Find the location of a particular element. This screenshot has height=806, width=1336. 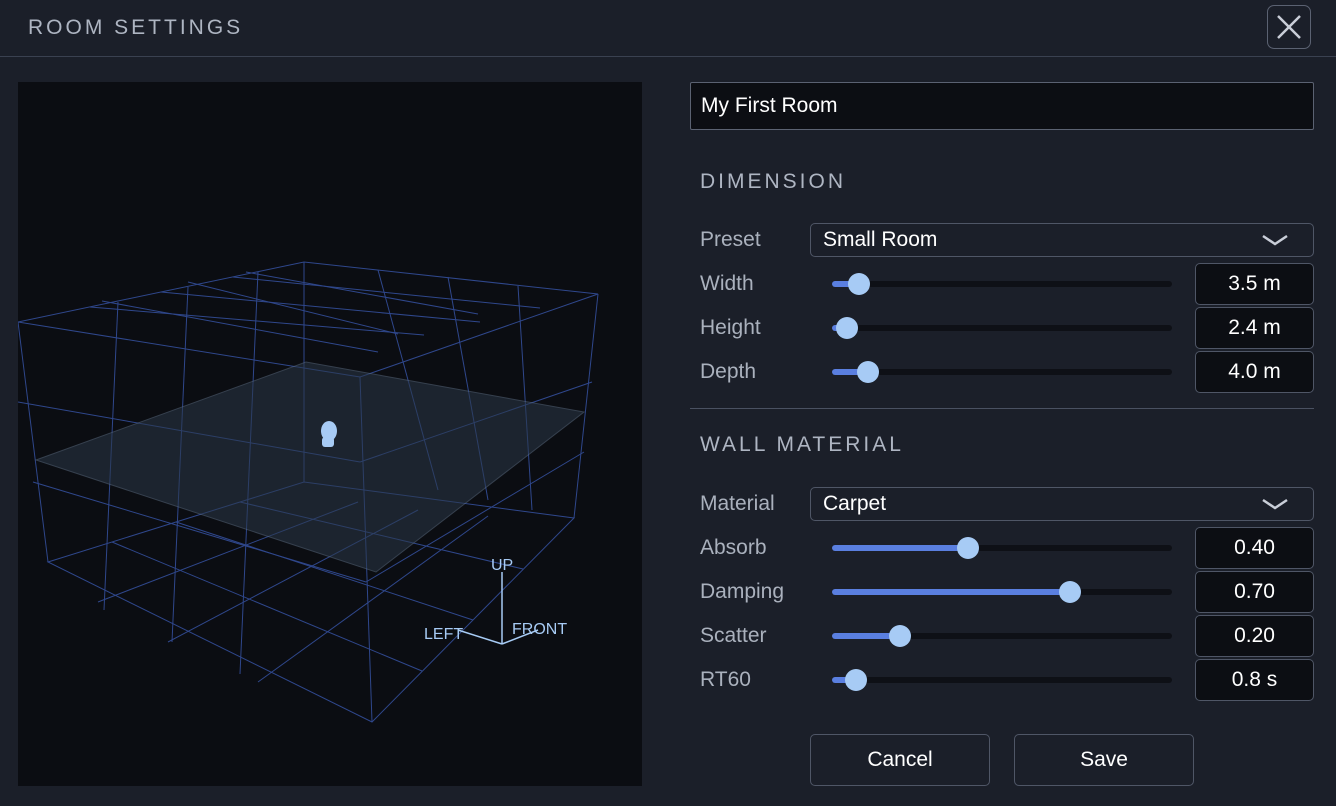

absorb-slider is located at coordinates (1002, 548).